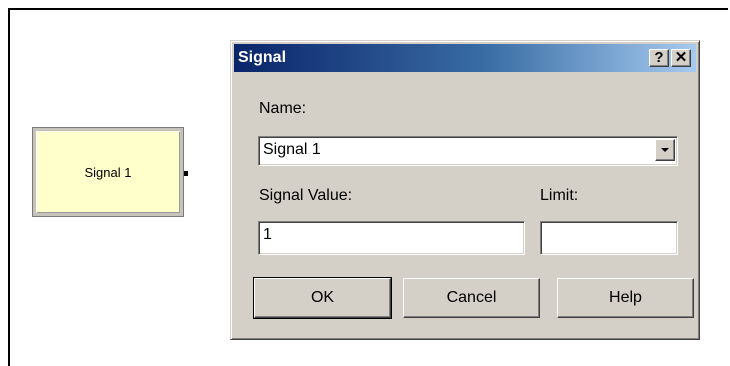 This screenshot has width=730, height=366. I want to click on signal-value-input: 1, so click(391, 238).